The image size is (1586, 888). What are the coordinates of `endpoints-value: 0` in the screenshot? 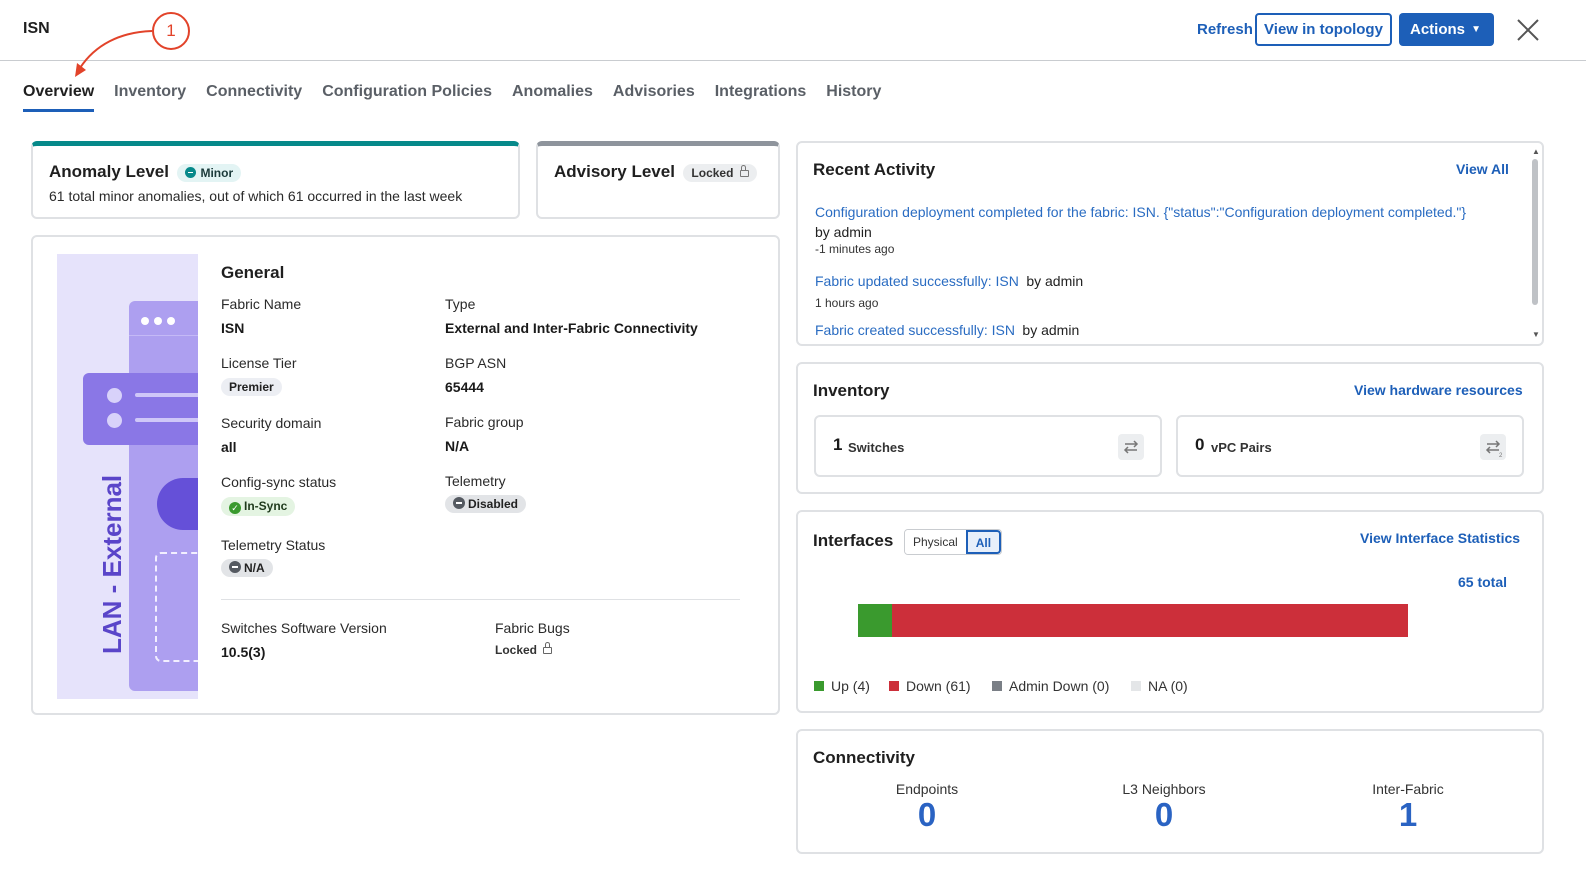 It's located at (927, 814).